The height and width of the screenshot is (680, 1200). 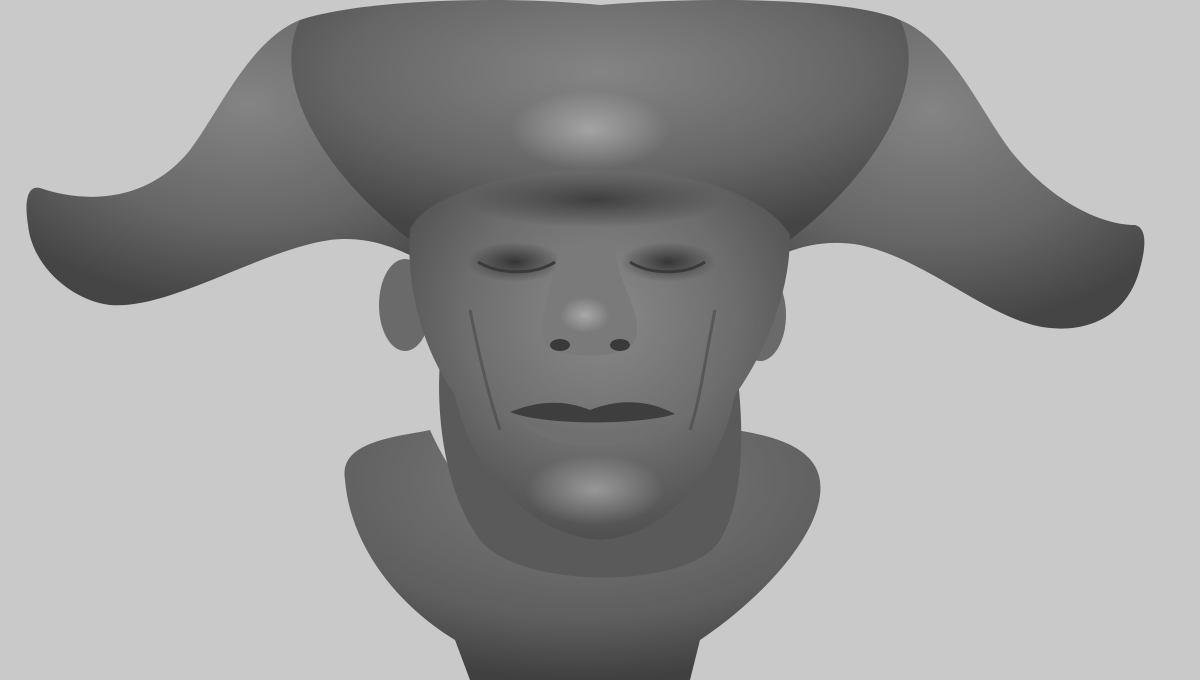 What do you see at coordinates (515, 262) in the screenshot?
I see `left-eye` at bounding box center [515, 262].